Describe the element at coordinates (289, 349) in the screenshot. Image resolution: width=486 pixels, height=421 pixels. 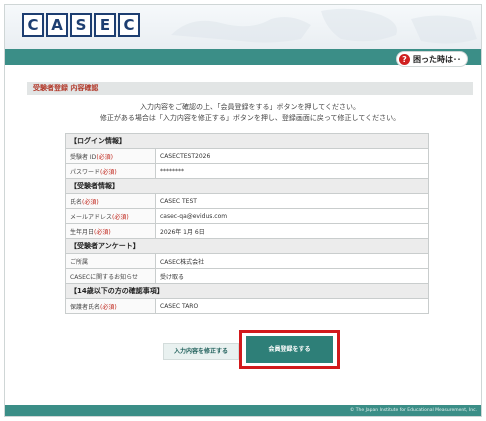
I see `register-member-button: 会員登録をする` at that location.